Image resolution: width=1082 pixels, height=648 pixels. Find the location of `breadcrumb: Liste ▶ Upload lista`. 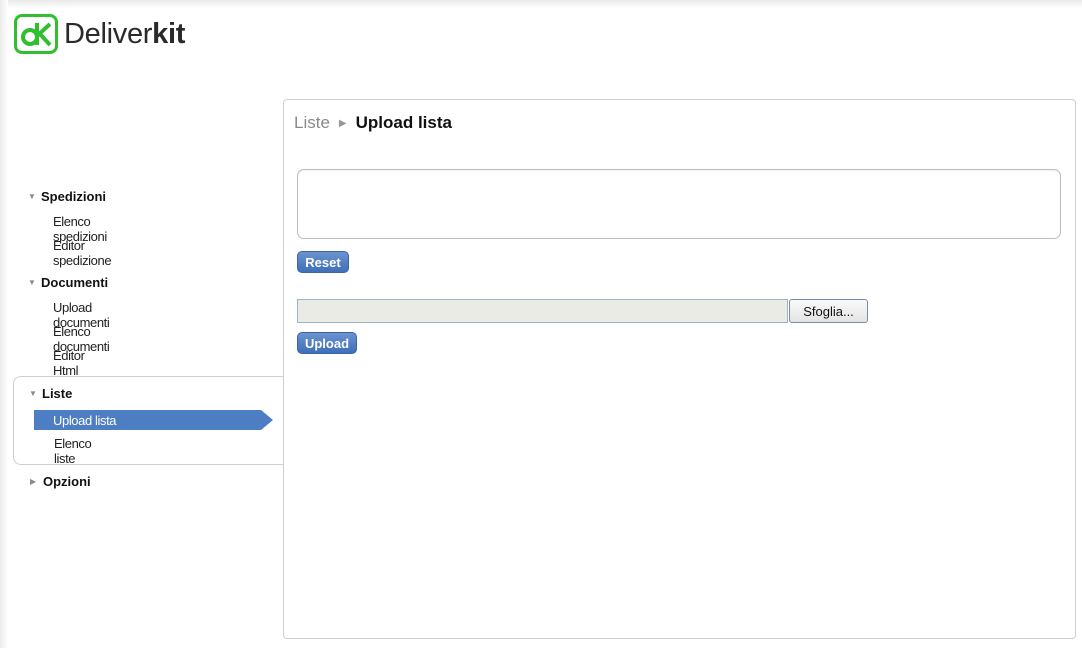

breadcrumb: Liste ▶ Upload lista is located at coordinates (373, 123).